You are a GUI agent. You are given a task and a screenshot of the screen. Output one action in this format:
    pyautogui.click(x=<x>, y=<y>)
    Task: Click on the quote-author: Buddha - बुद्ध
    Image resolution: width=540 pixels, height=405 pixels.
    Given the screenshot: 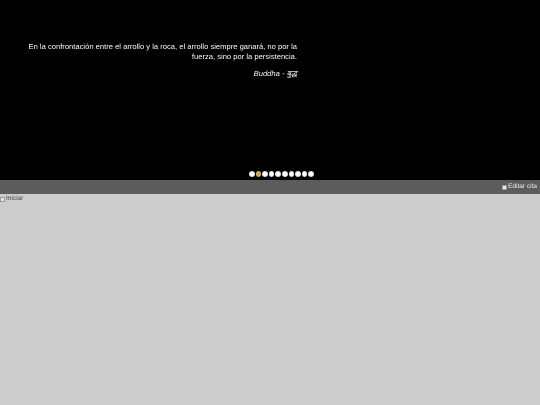 What is the action you would take?
    pyautogui.click(x=275, y=73)
    